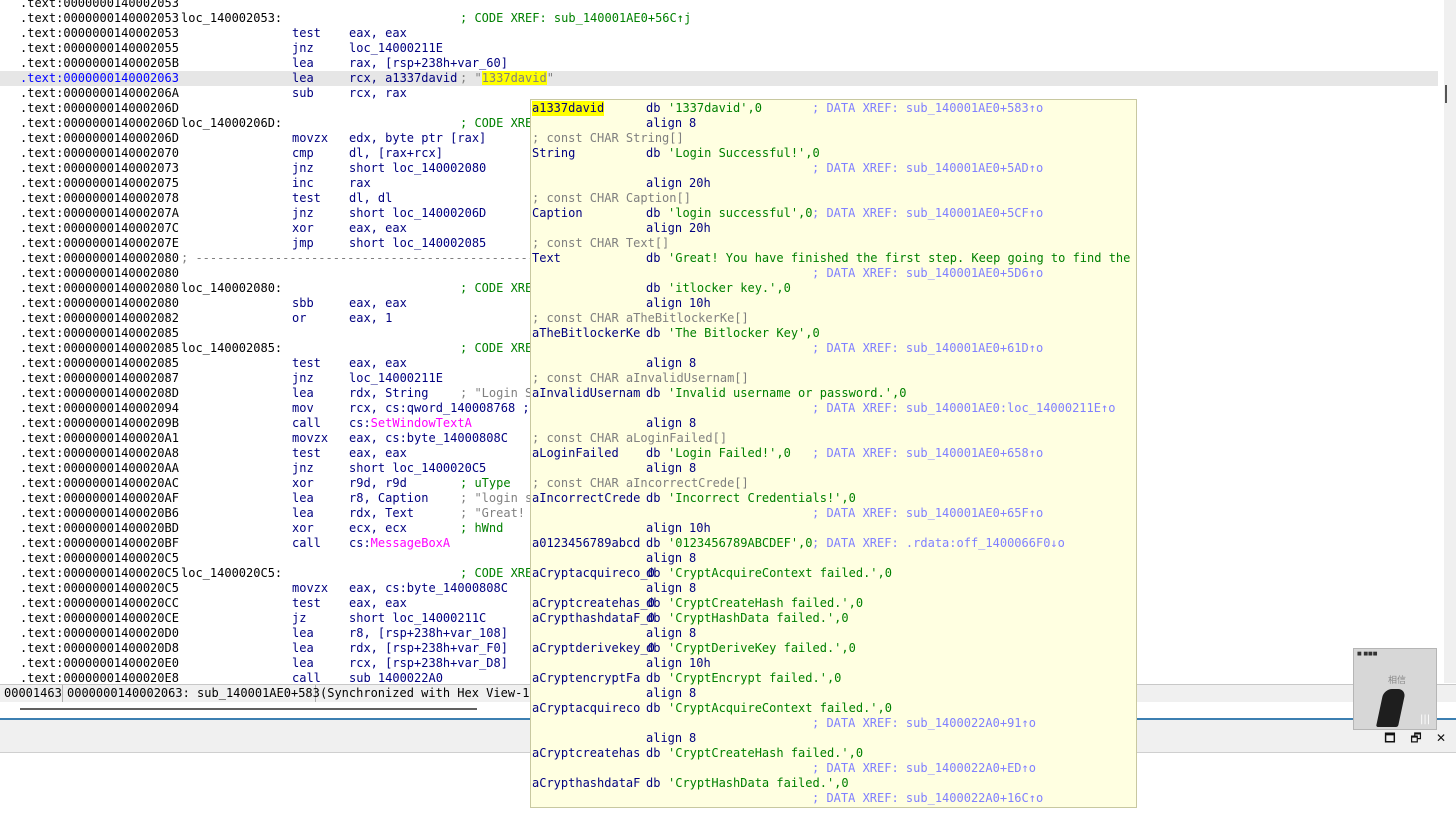  Describe the element at coordinates (360, 543) in the screenshot. I see `operands: cs:` at that location.